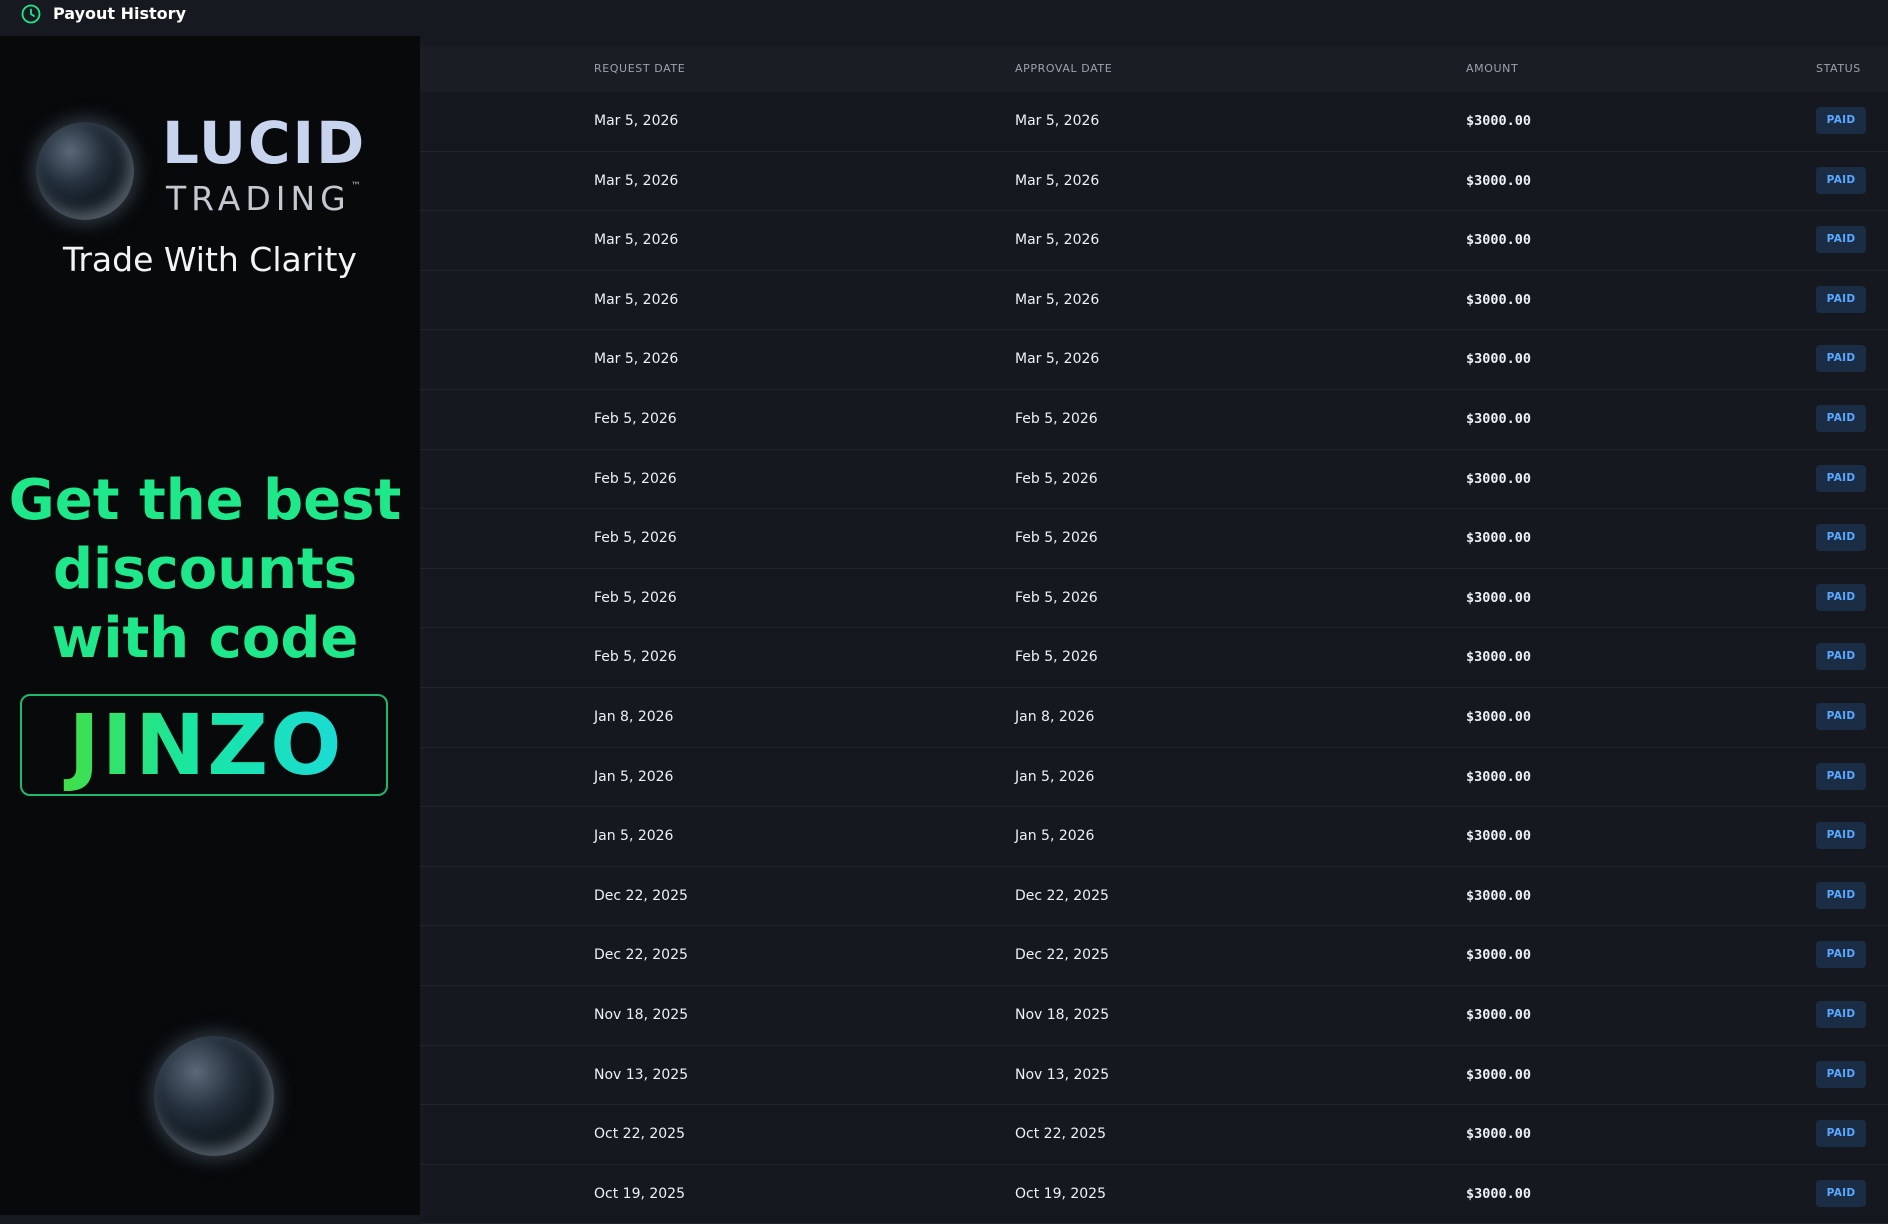 Image resolution: width=1888 pixels, height=1224 pixels. What do you see at coordinates (1838, 69) in the screenshot?
I see `column-header-status: STATUS` at bounding box center [1838, 69].